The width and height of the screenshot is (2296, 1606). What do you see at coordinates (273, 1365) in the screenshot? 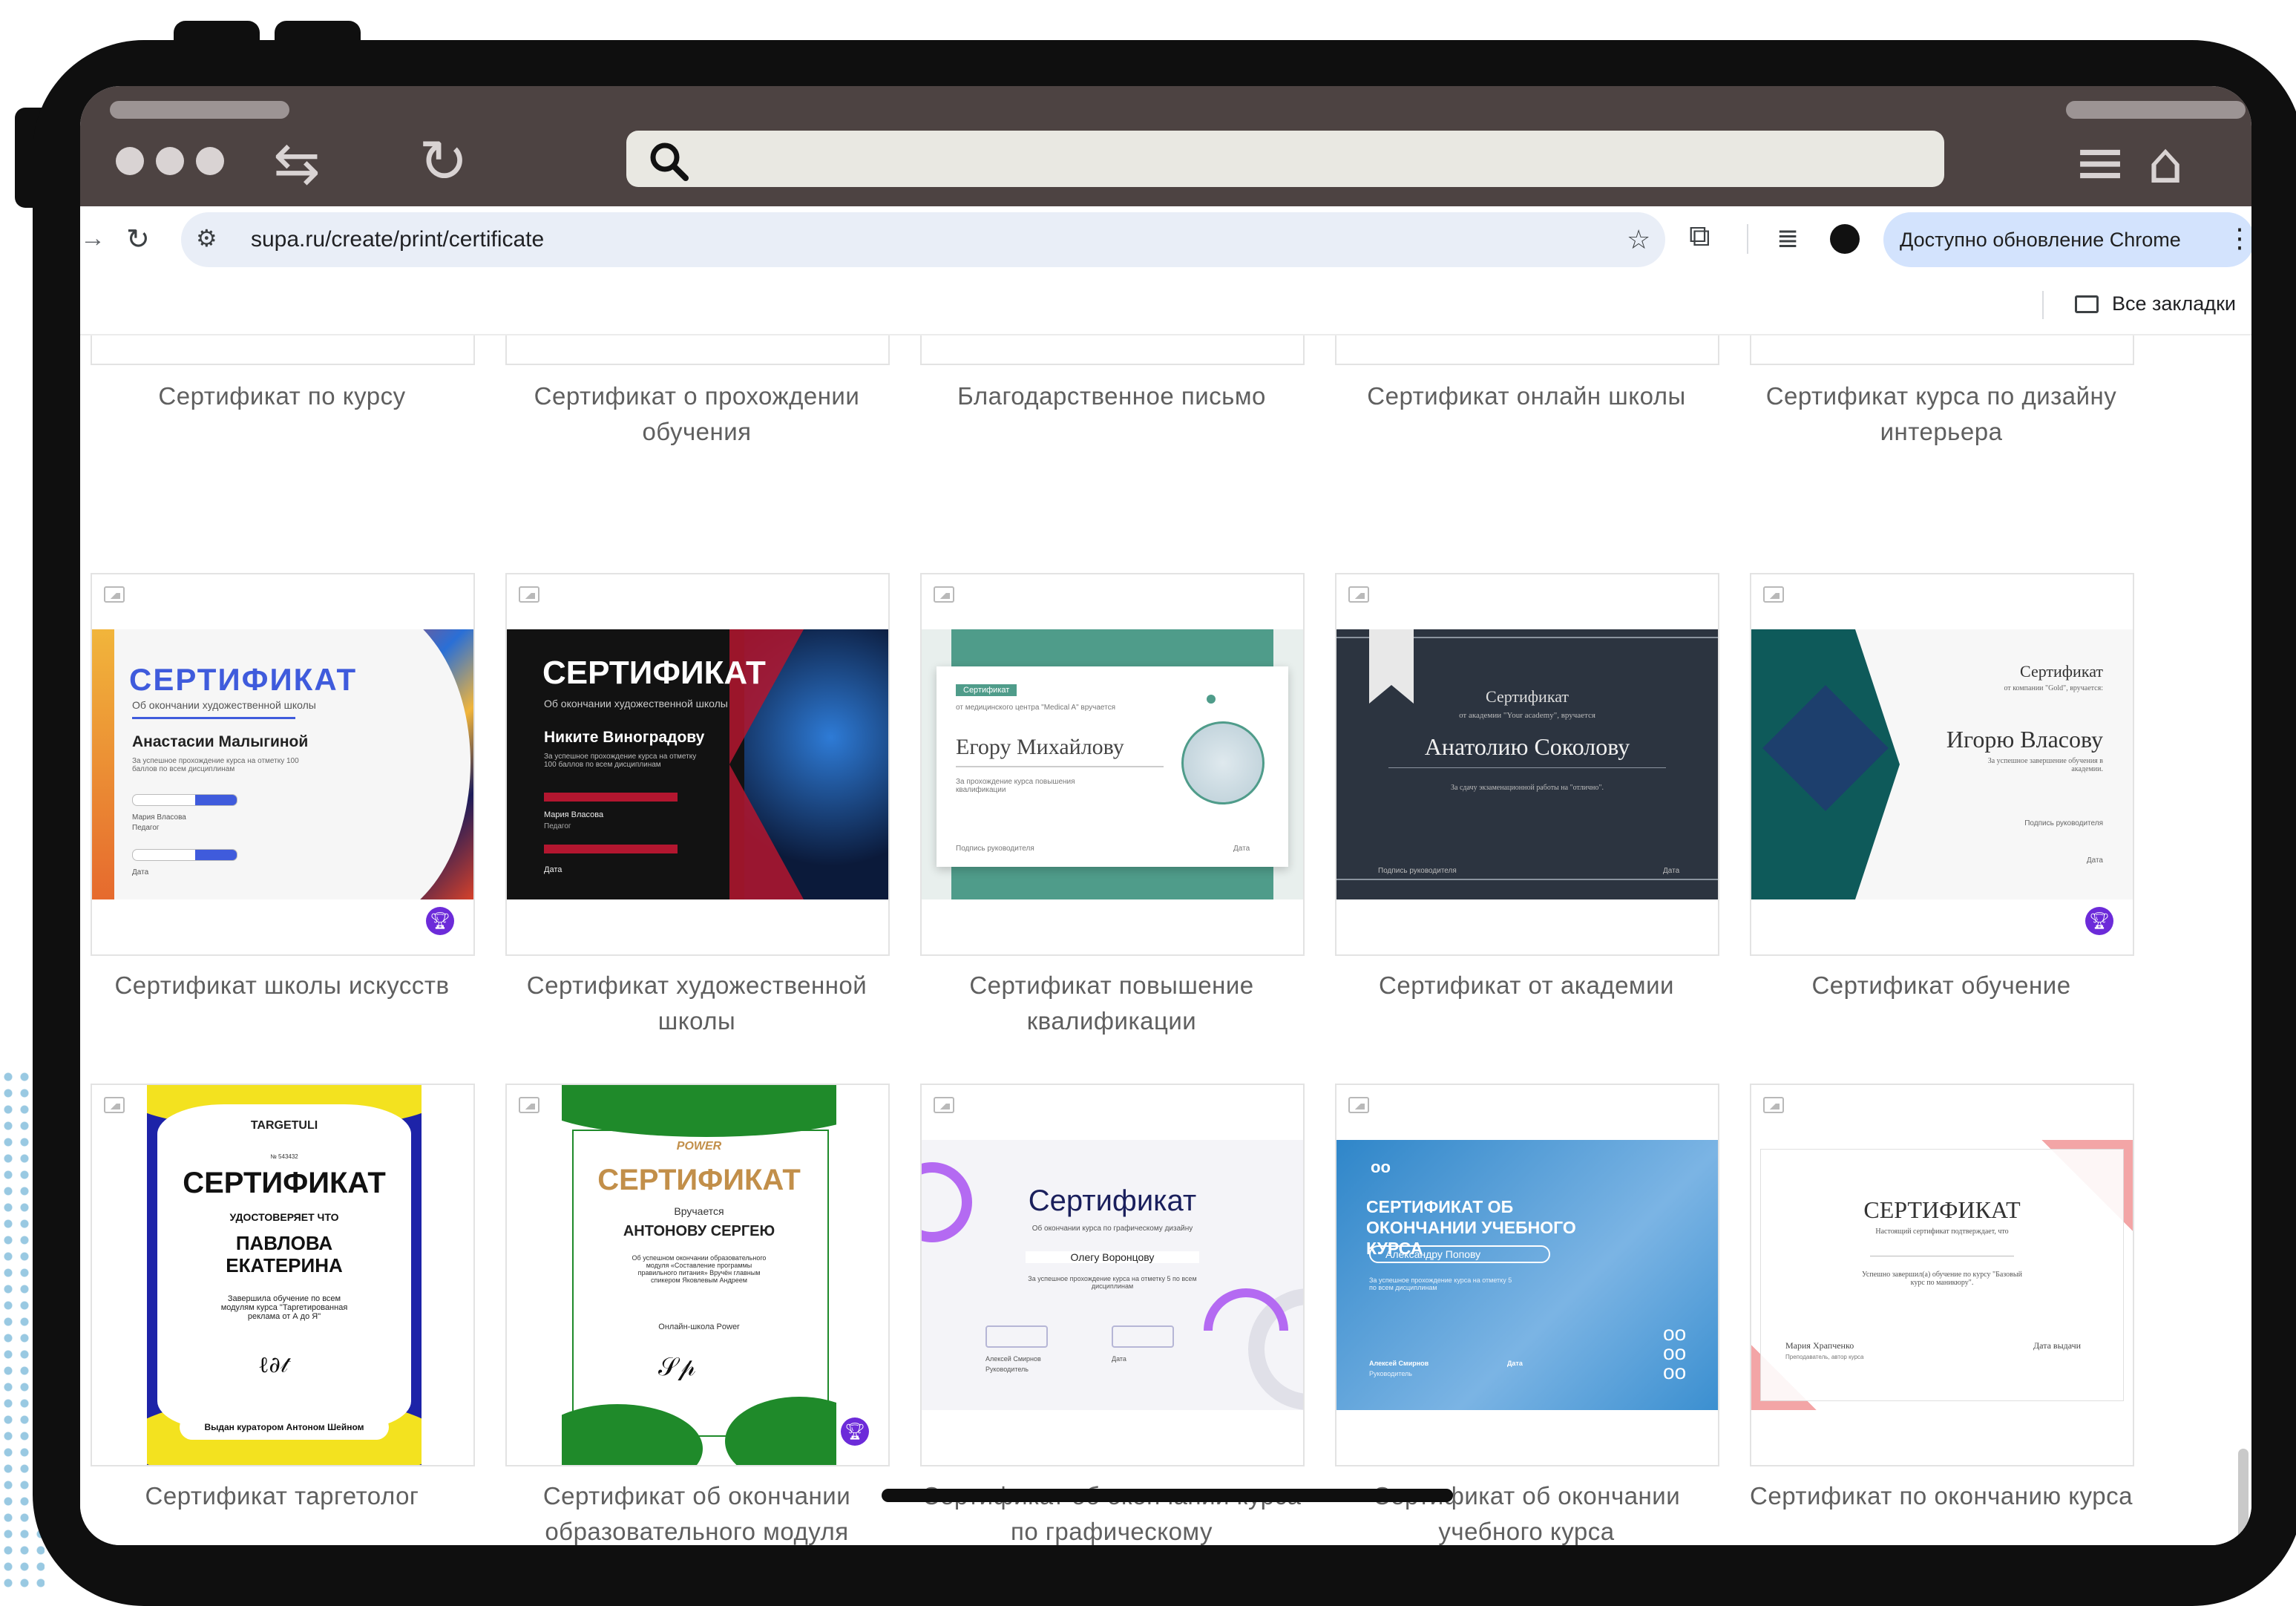
I see `signature-mark: ℓ∂𝓉` at bounding box center [273, 1365].